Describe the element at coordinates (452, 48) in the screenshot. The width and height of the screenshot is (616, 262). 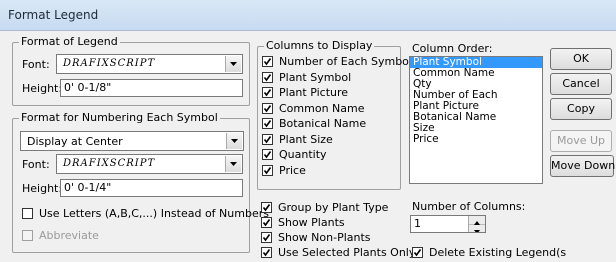
I see `column-order-label: Column Order:` at that location.